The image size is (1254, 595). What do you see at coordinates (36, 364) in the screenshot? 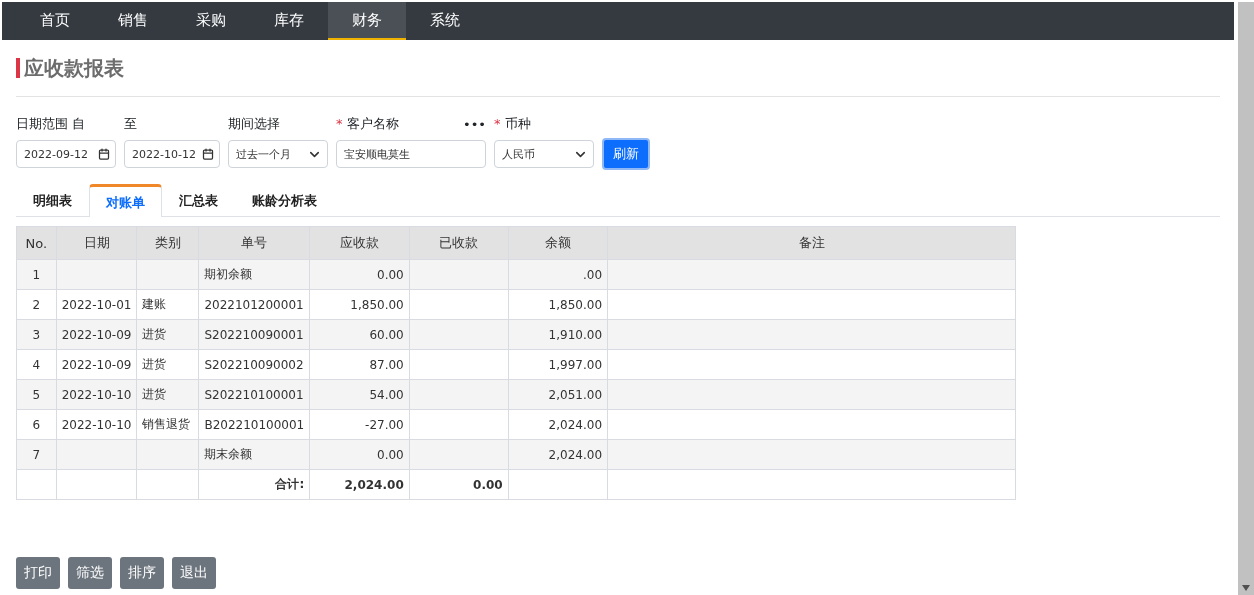
I see `table-cell: 4` at bounding box center [36, 364].